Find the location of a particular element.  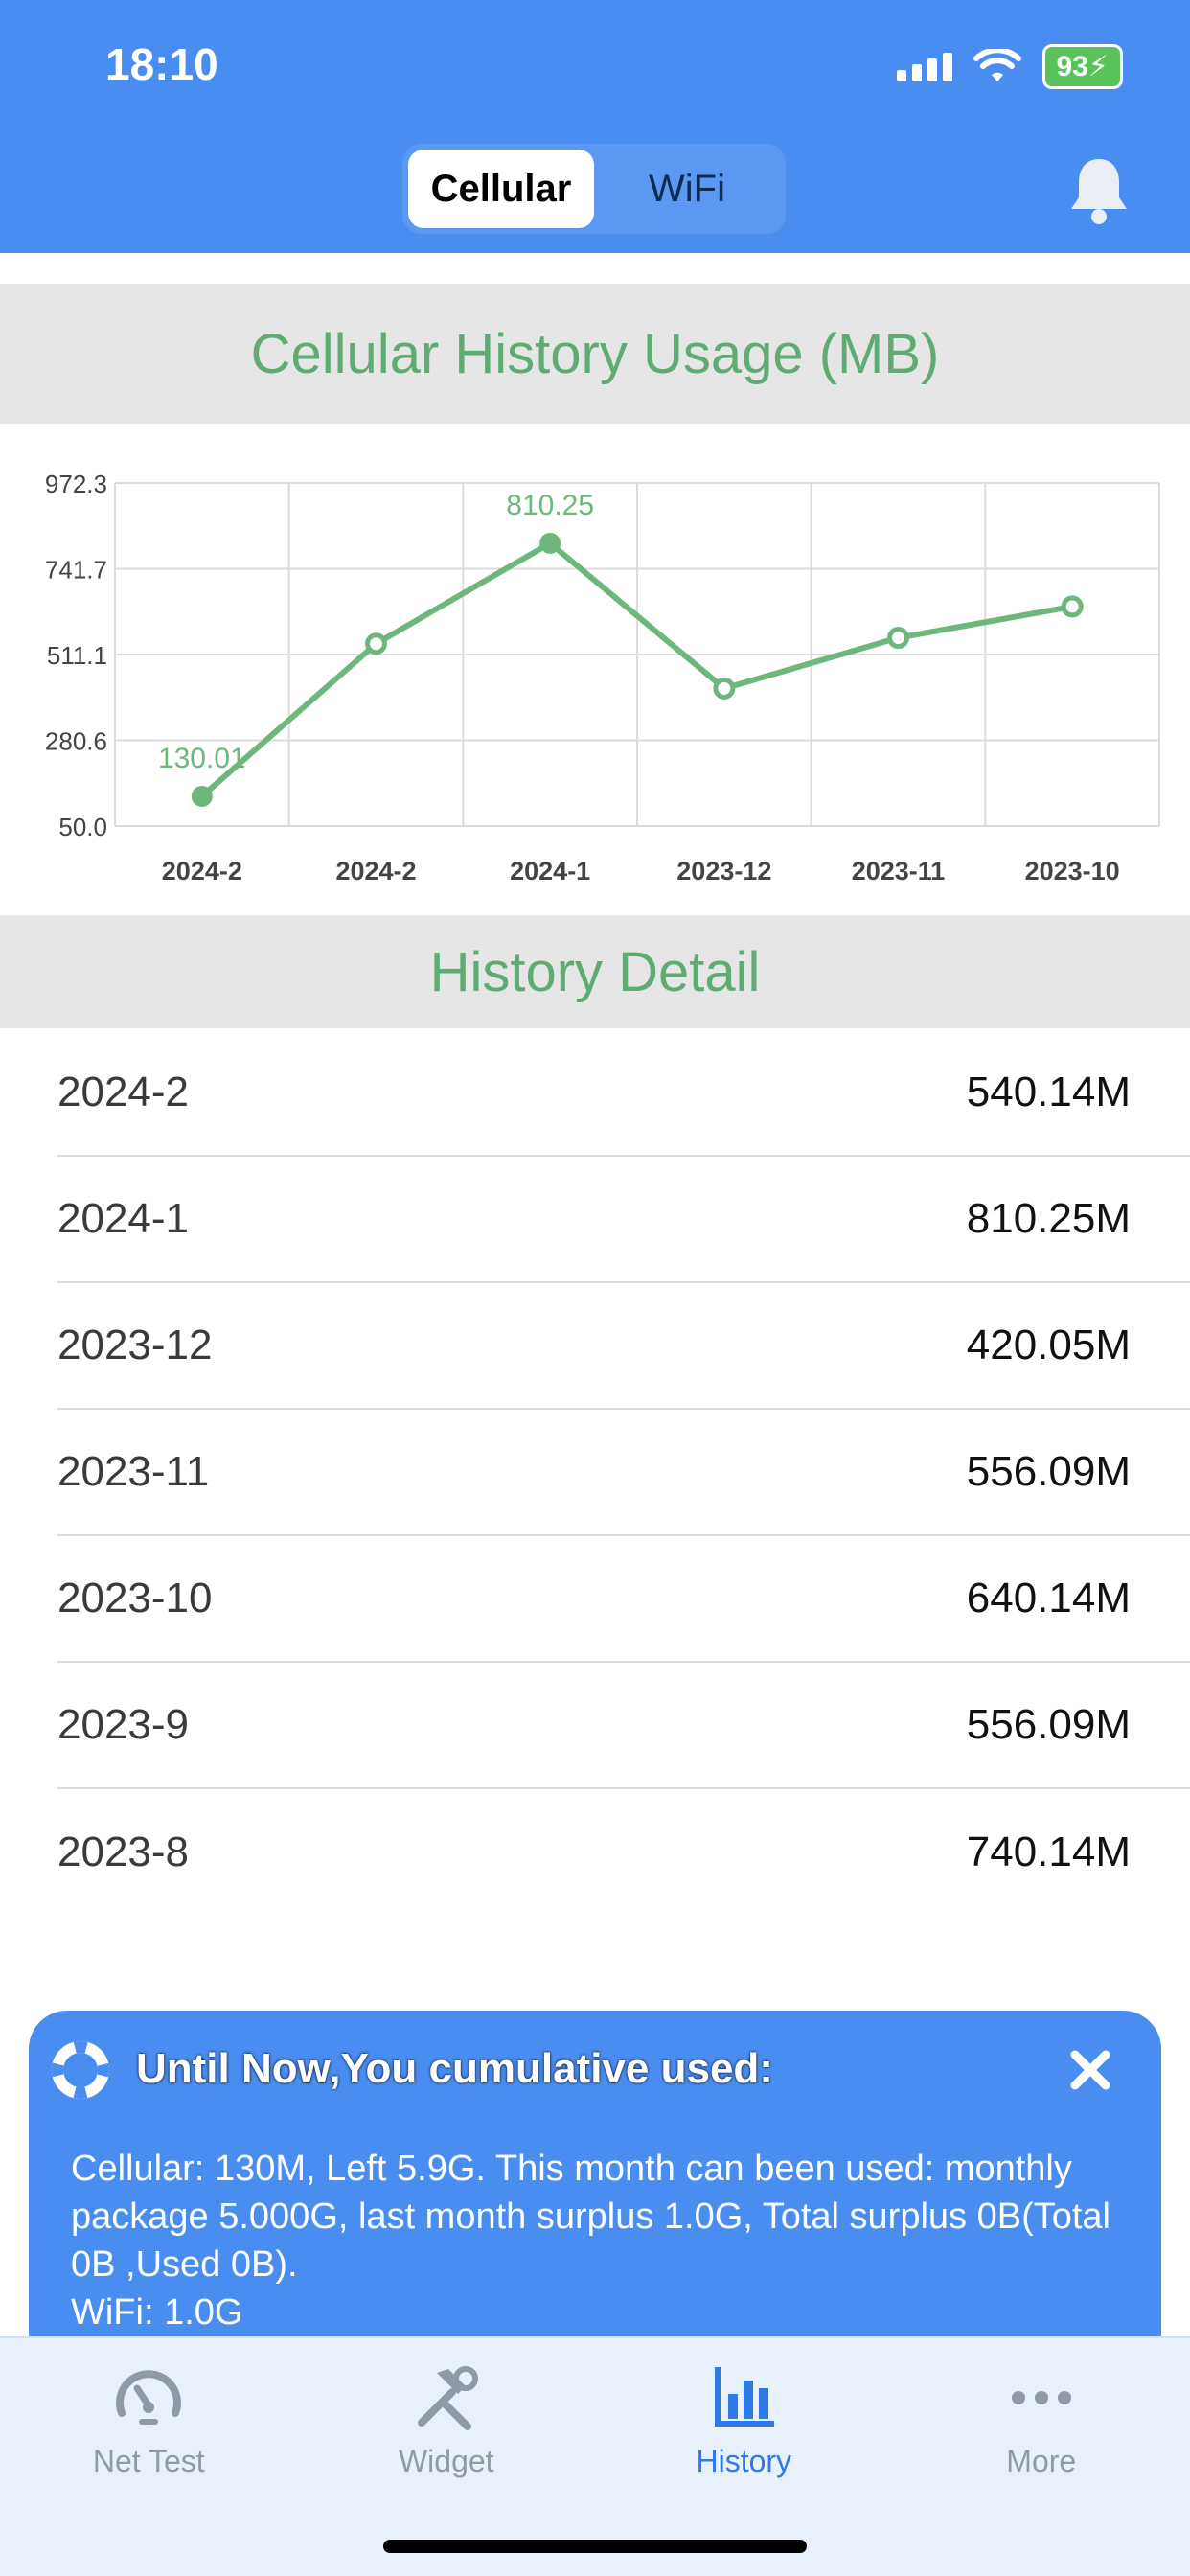

battery-level: 93 is located at coordinates (1072, 66).